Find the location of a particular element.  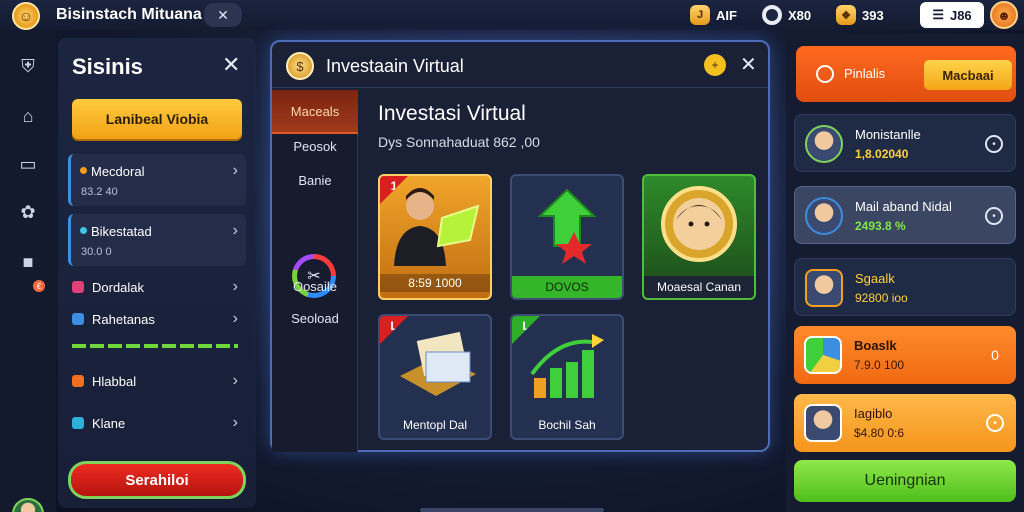

info-icon: 0 is located at coordinates (995, 355).